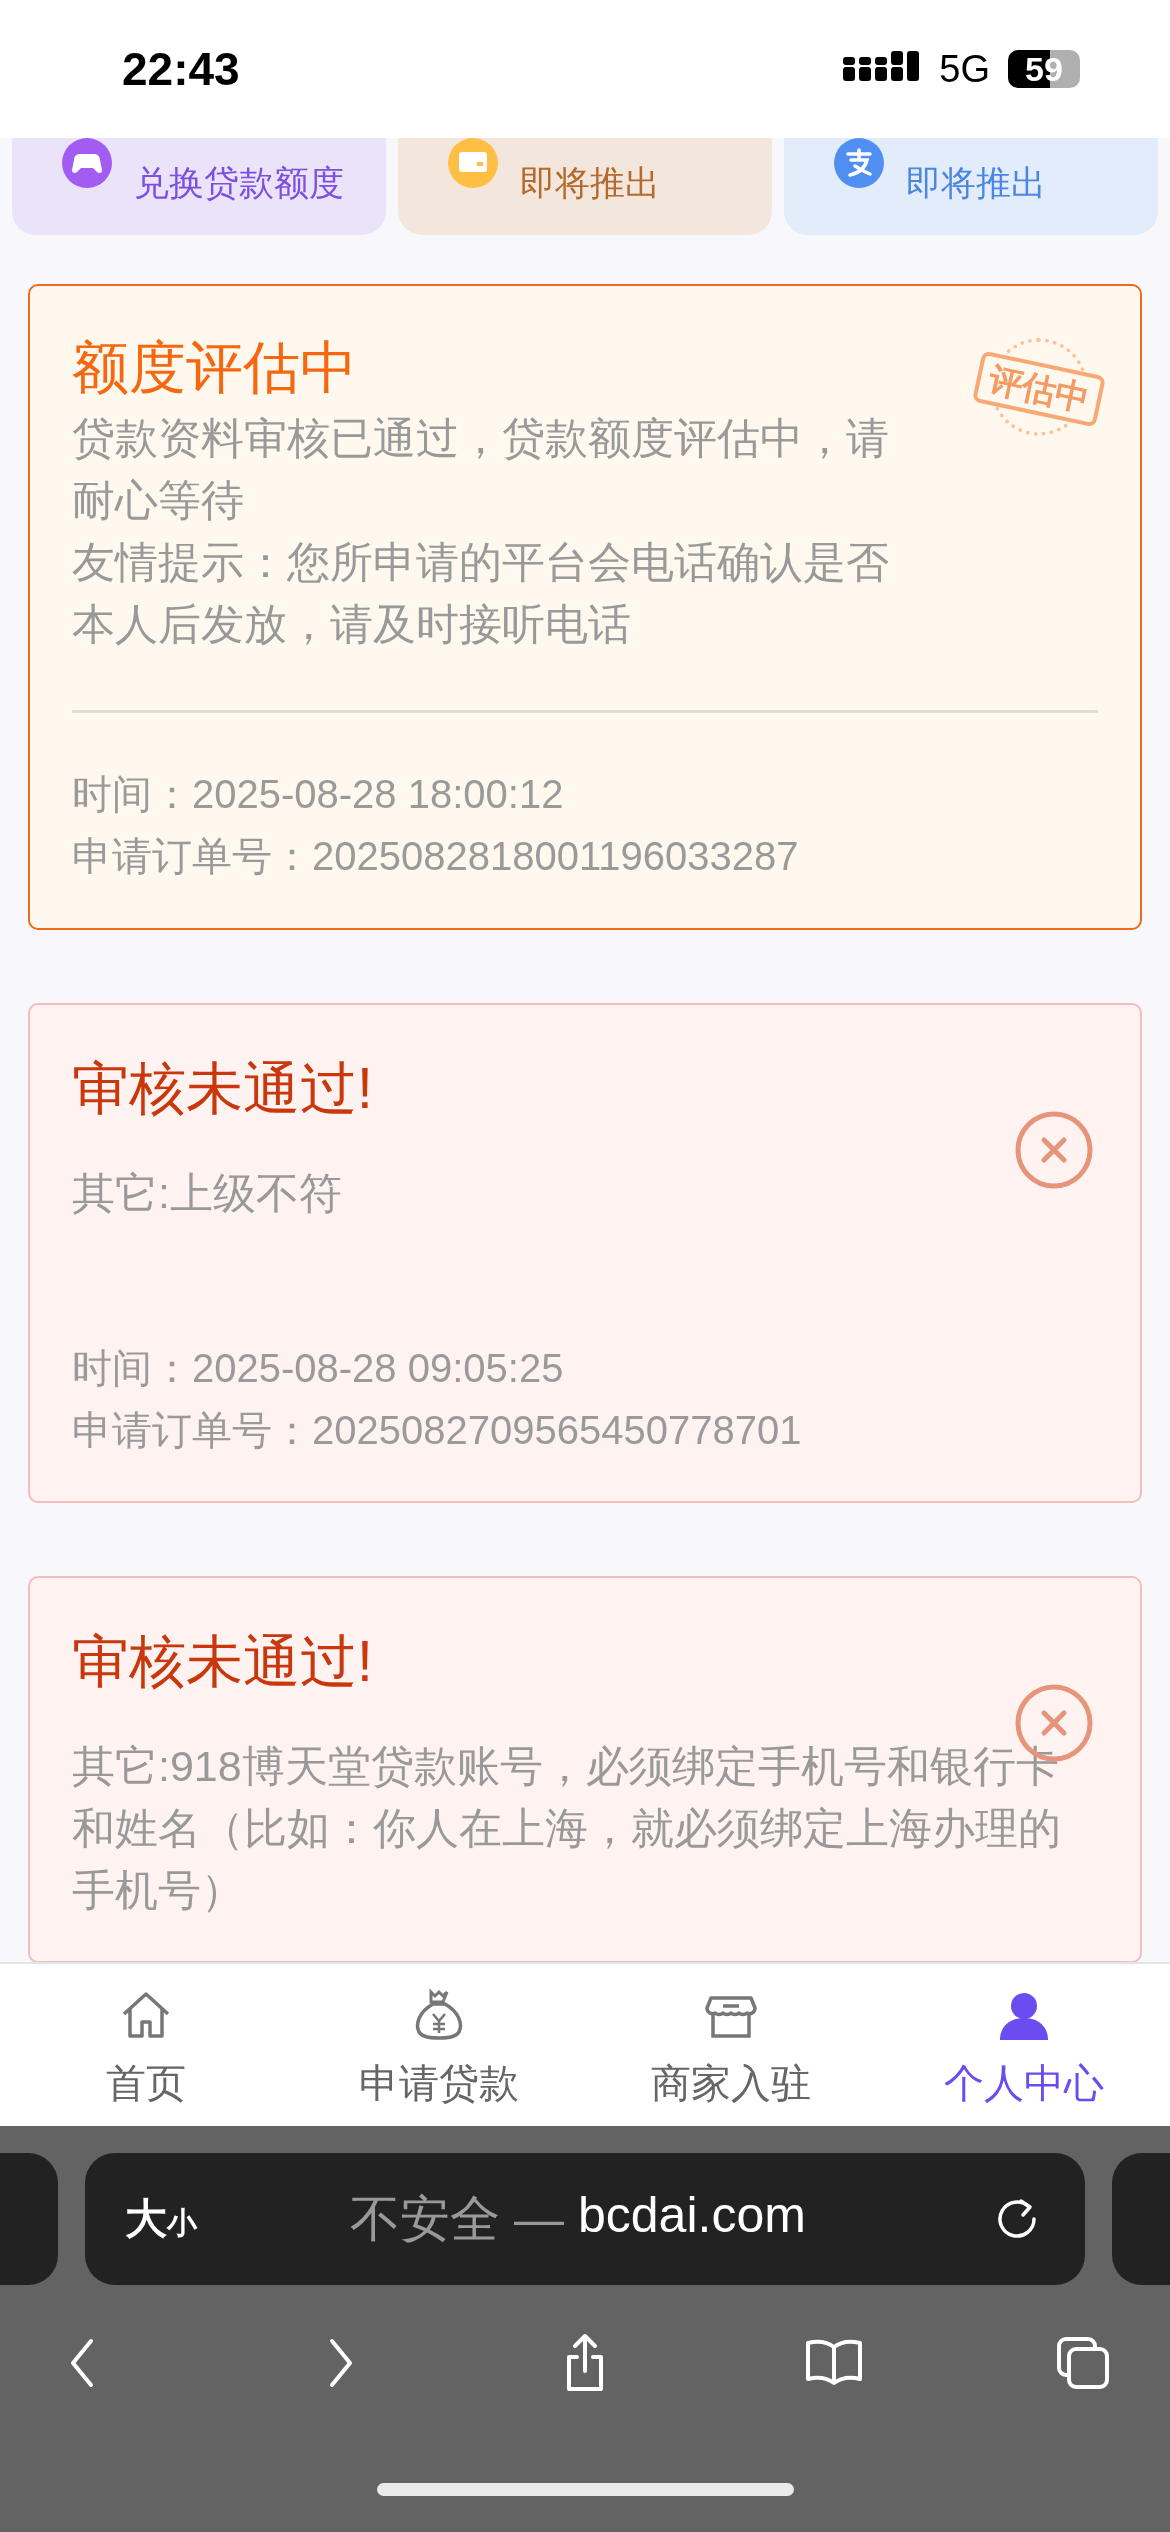 The width and height of the screenshot is (1170, 2532). I want to click on record-message: 贷款资料审核已通过，贷款额度评估中，请耐心等待, so click(481, 469).